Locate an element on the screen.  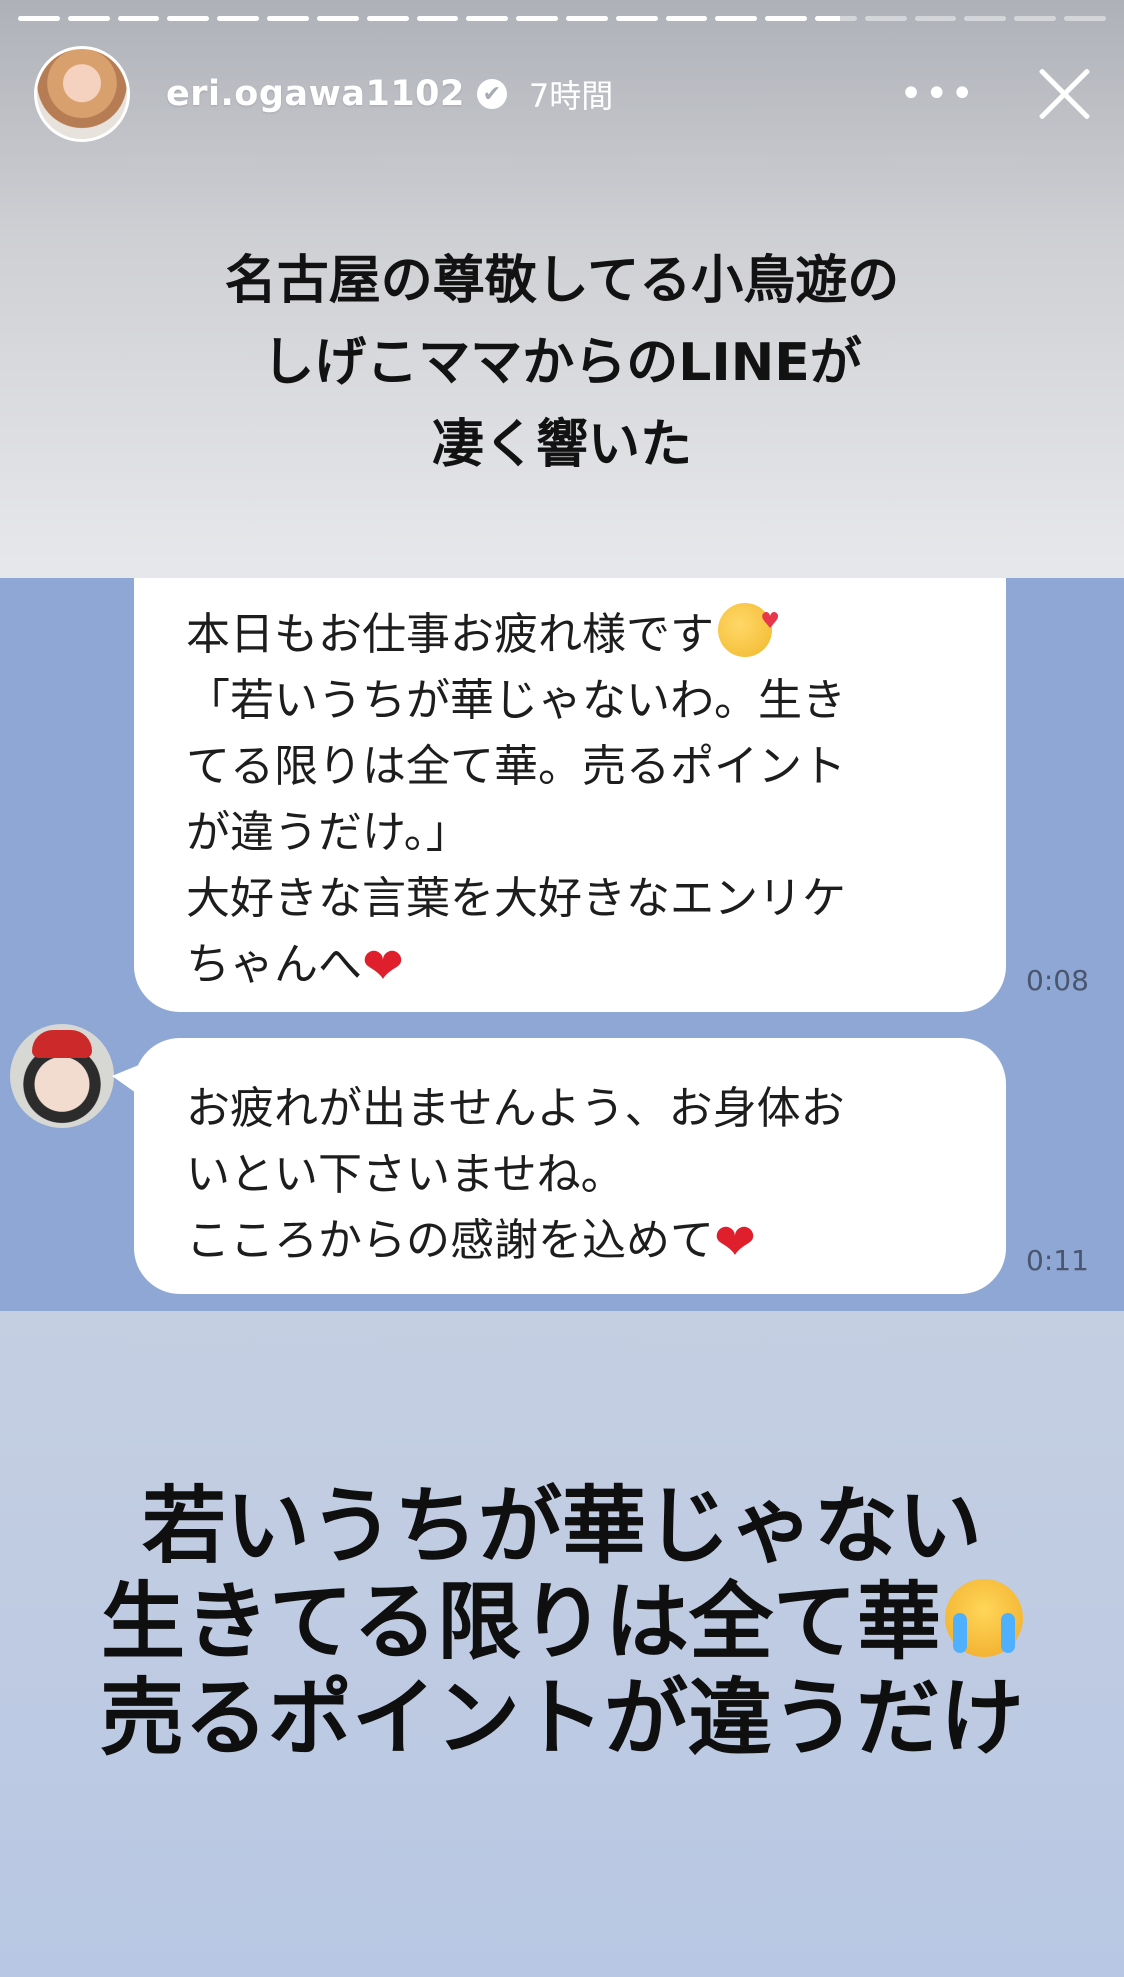
close-icon is located at coordinates (1064, 94).